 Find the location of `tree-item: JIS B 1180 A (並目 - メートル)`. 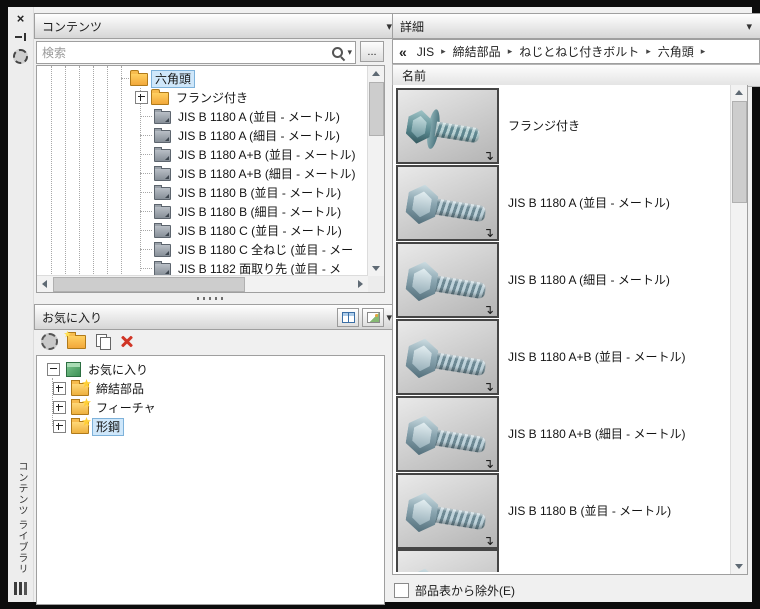

tree-item: JIS B 1180 A (並目 - メートル) is located at coordinates (202, 116).